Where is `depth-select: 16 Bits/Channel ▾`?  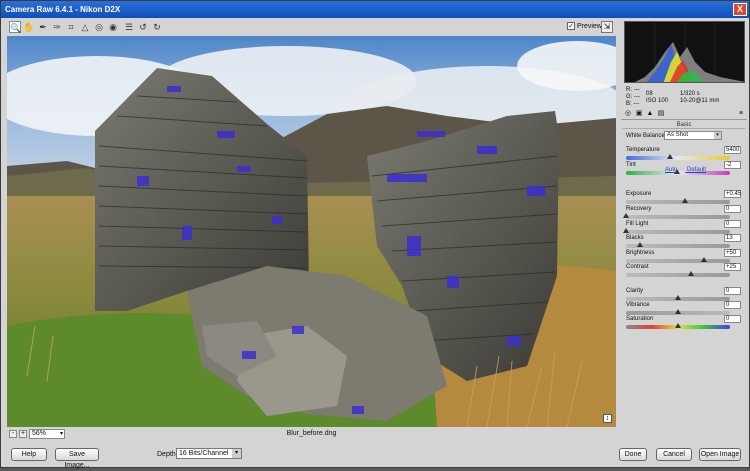
depth-select: 16 Bits/Channel ▾ is located at coordinates (209, 453).